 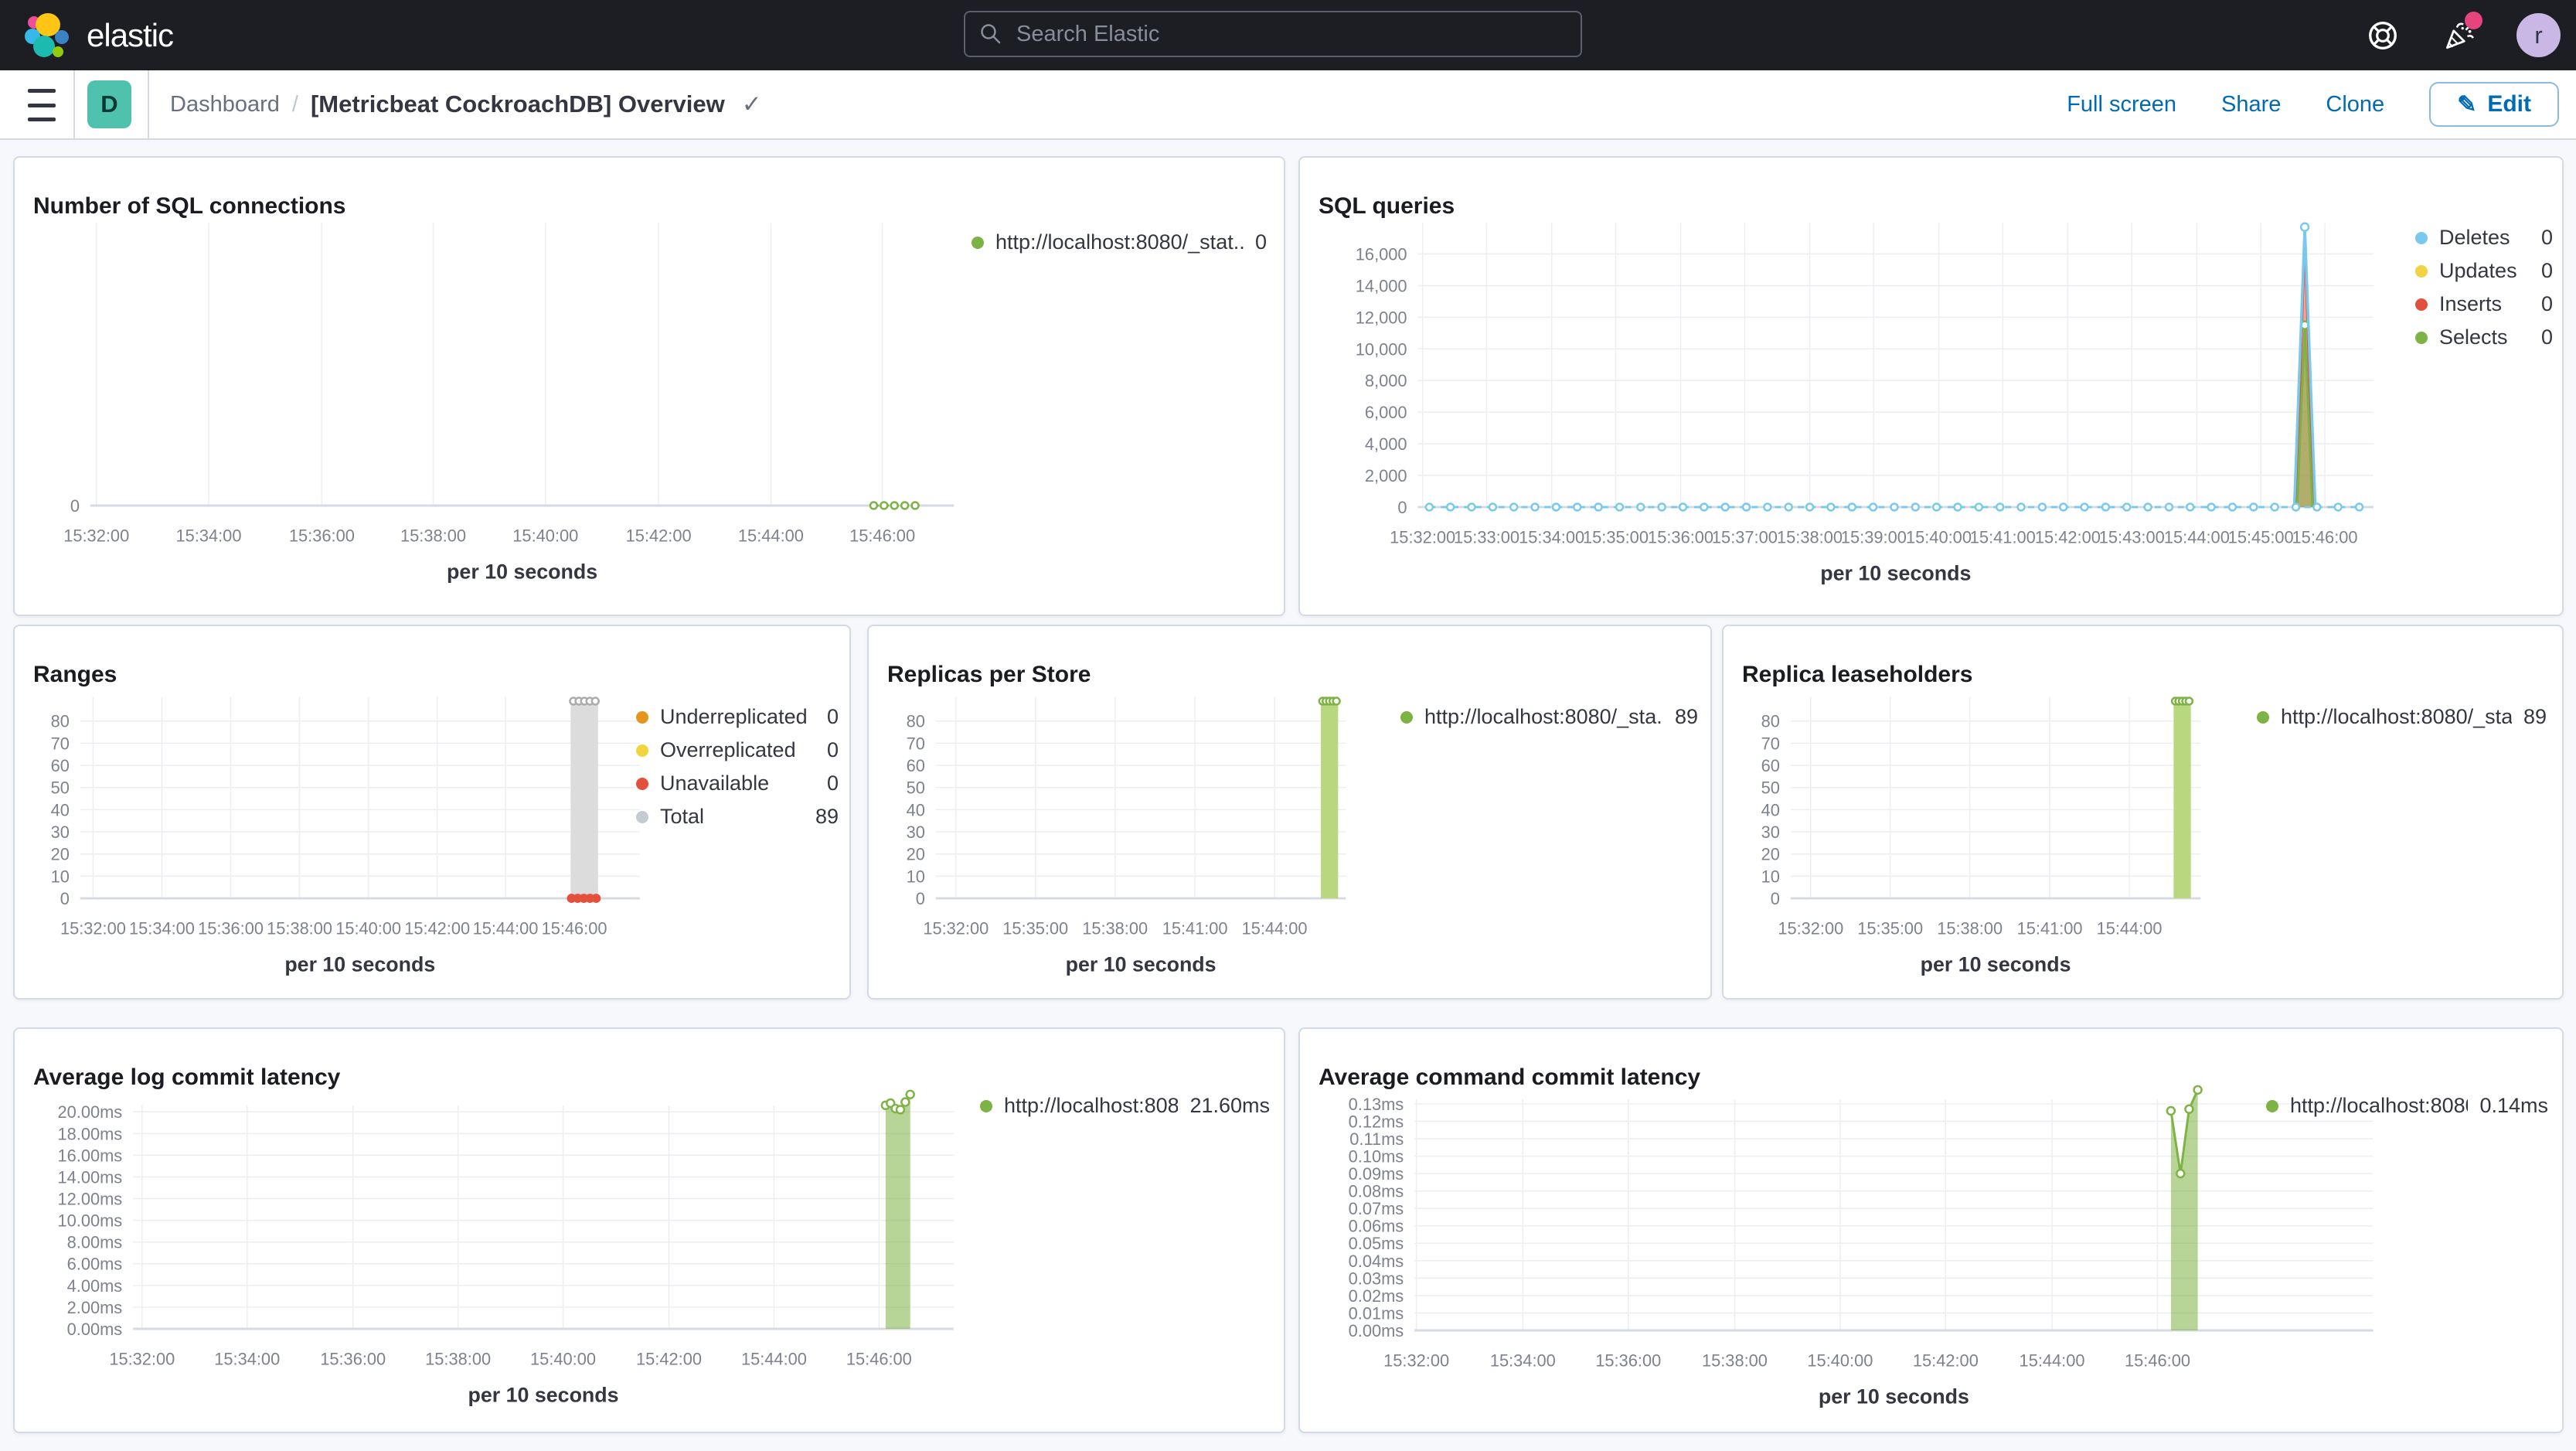 I want to click on svg-text: 0.08ms, so click(x=1376, y=1191).